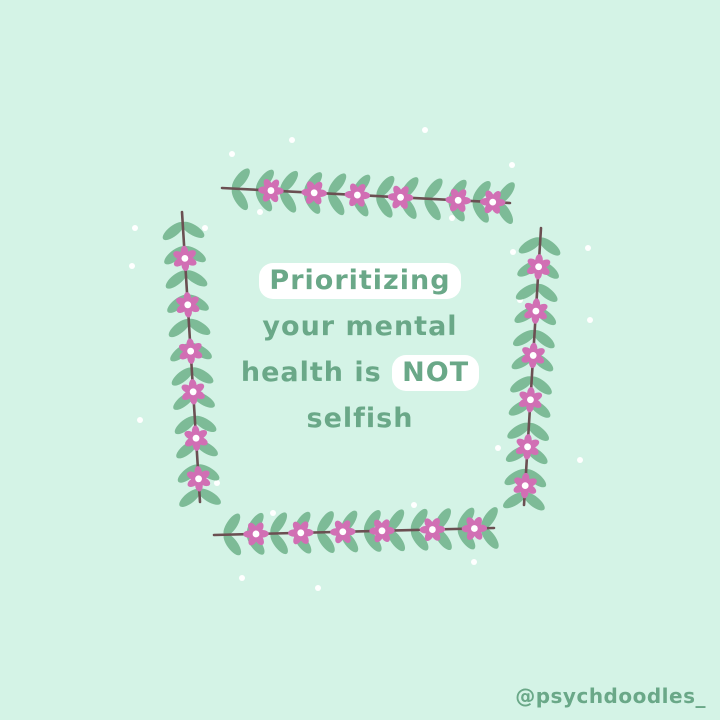  I want to click on highlight-word-prioritizing: Prioritizing, so click(360, 281).